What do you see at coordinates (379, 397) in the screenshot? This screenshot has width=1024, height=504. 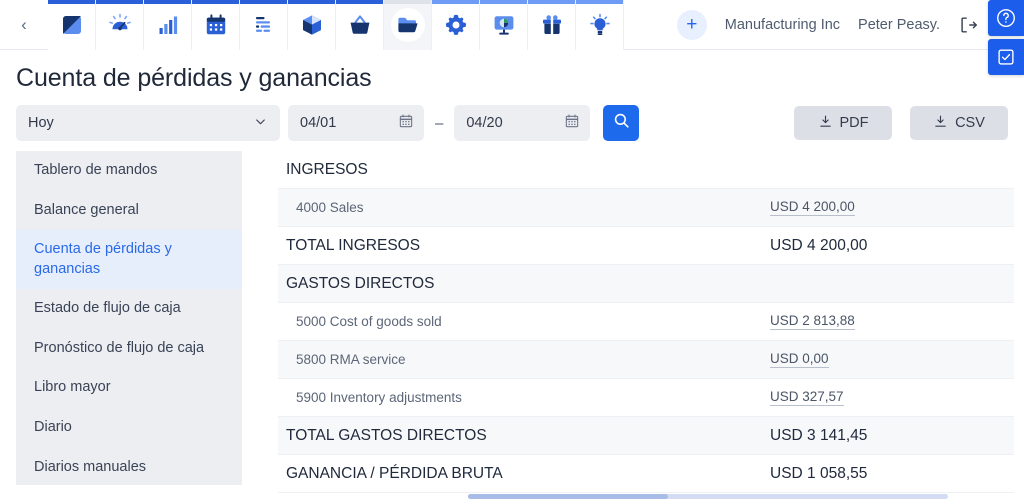 I see `row-label: 5900 Inventory adjustments` at bounding box center [379, 397].